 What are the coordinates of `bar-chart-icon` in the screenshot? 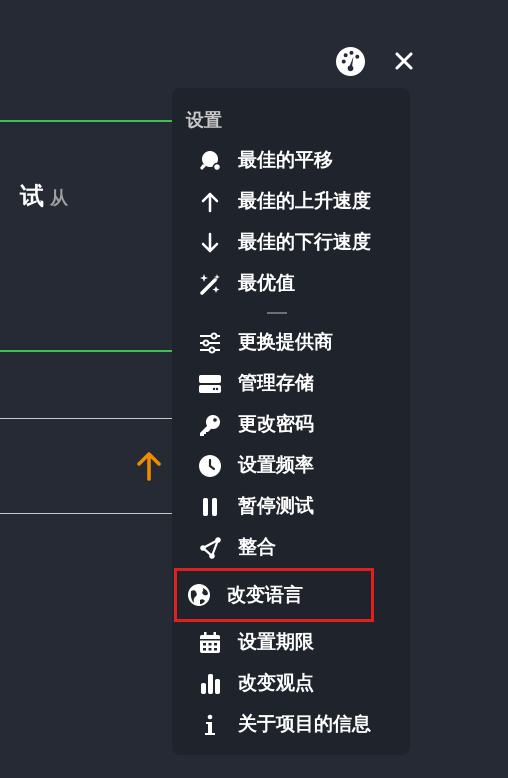 It's located at (210, 684).